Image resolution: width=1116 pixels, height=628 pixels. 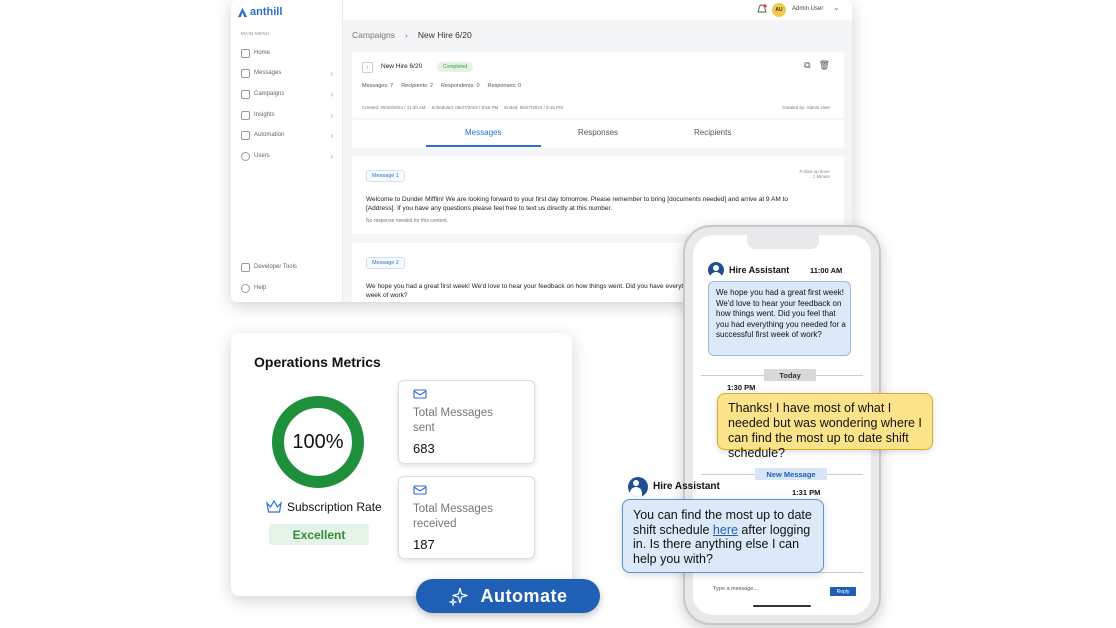 What do you see at coordinates (255, 33) in the screenshot?
I see `main-menu-label: MAIN MENU` at bounding box center [255, 33].